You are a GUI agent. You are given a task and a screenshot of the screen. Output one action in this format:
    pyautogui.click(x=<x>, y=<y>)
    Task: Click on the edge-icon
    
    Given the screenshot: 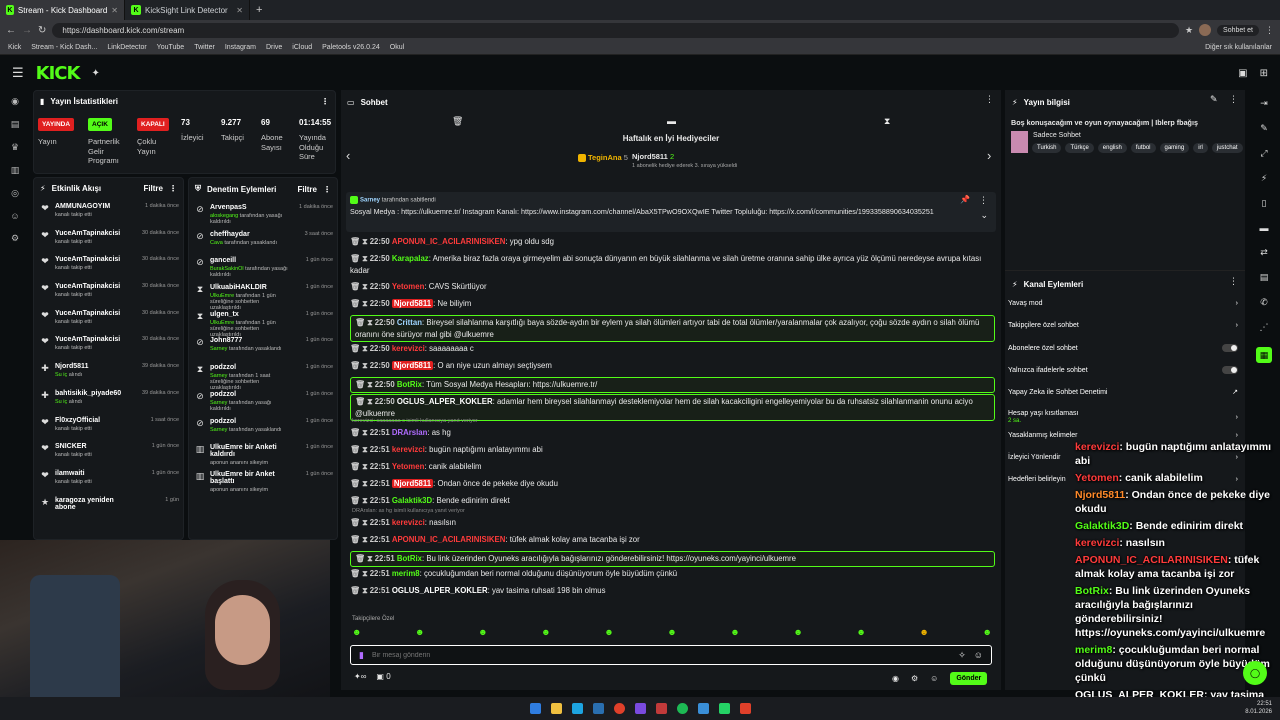 What is the action you would take?
    pyautogui.click(x=577, y=708)
    